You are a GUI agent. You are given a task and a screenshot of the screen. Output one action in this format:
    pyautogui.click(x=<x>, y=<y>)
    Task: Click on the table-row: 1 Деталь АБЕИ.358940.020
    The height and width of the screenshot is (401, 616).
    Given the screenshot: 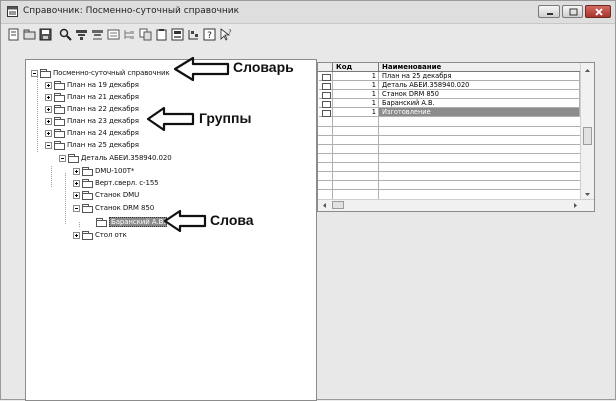 What is the action you would take?
    pyautogui.click(x=449, y=85)
    